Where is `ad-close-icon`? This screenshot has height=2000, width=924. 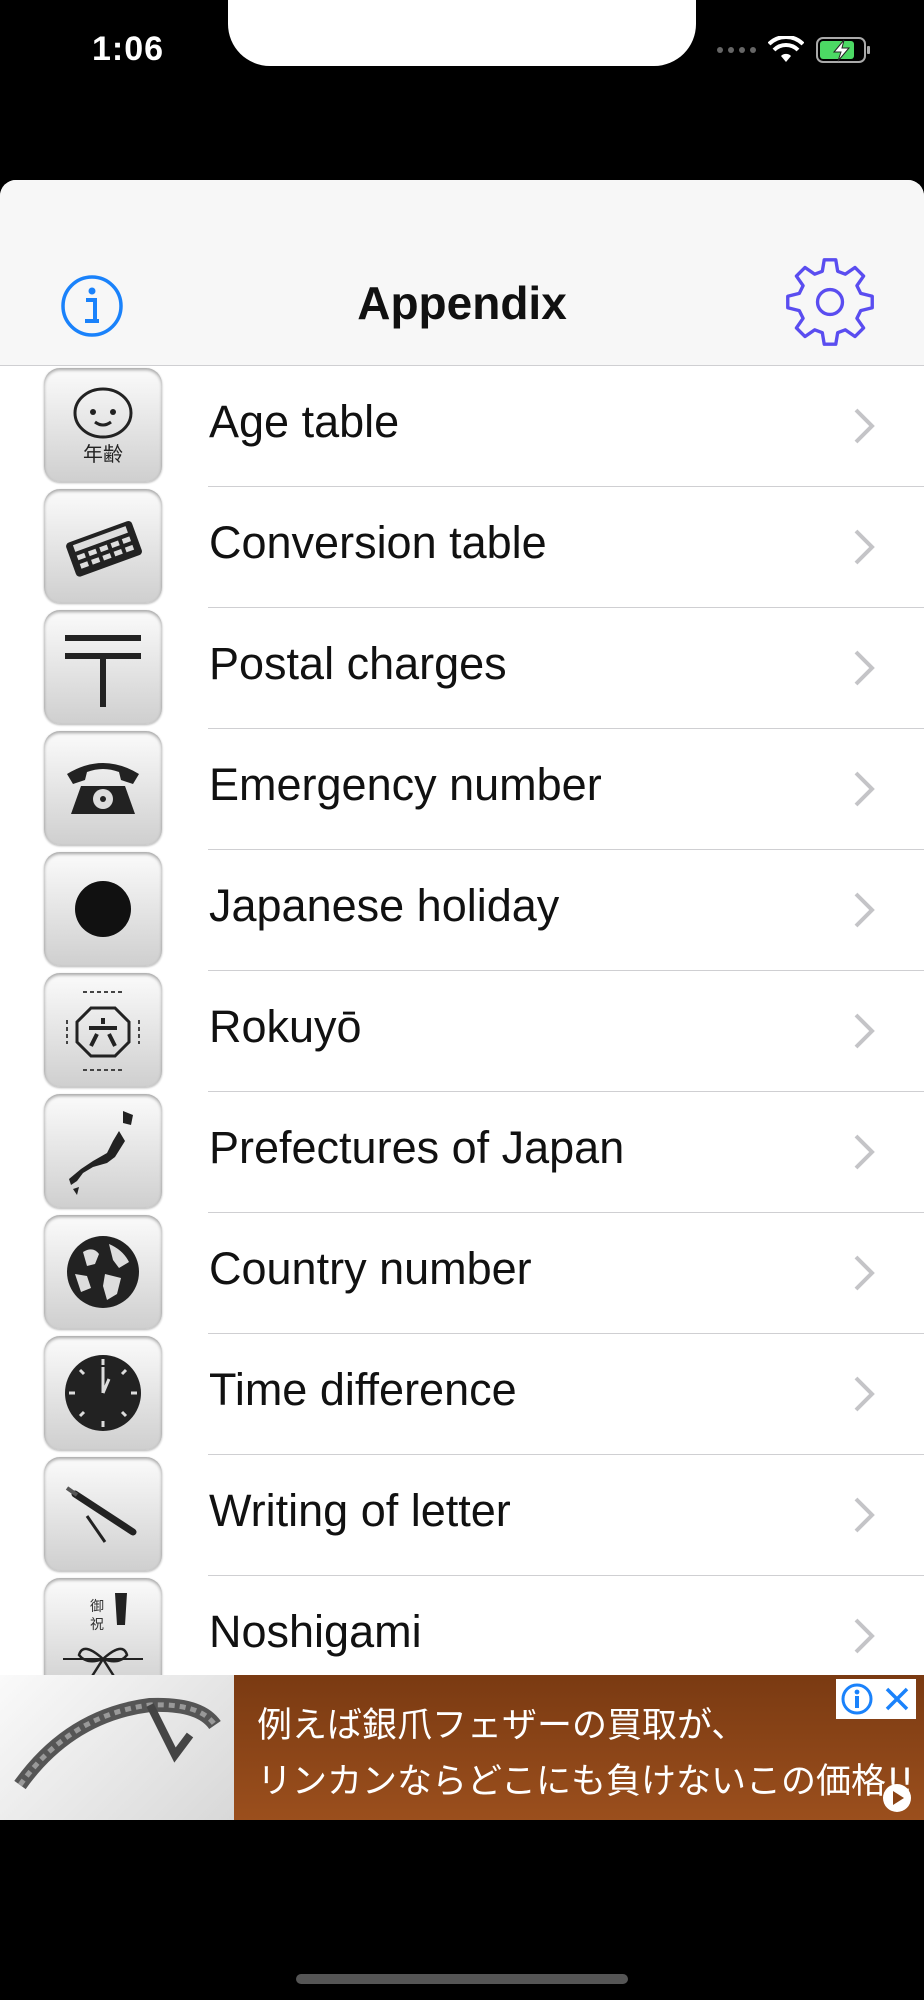 ad-close-icon is located at coordinates (897, 1699).